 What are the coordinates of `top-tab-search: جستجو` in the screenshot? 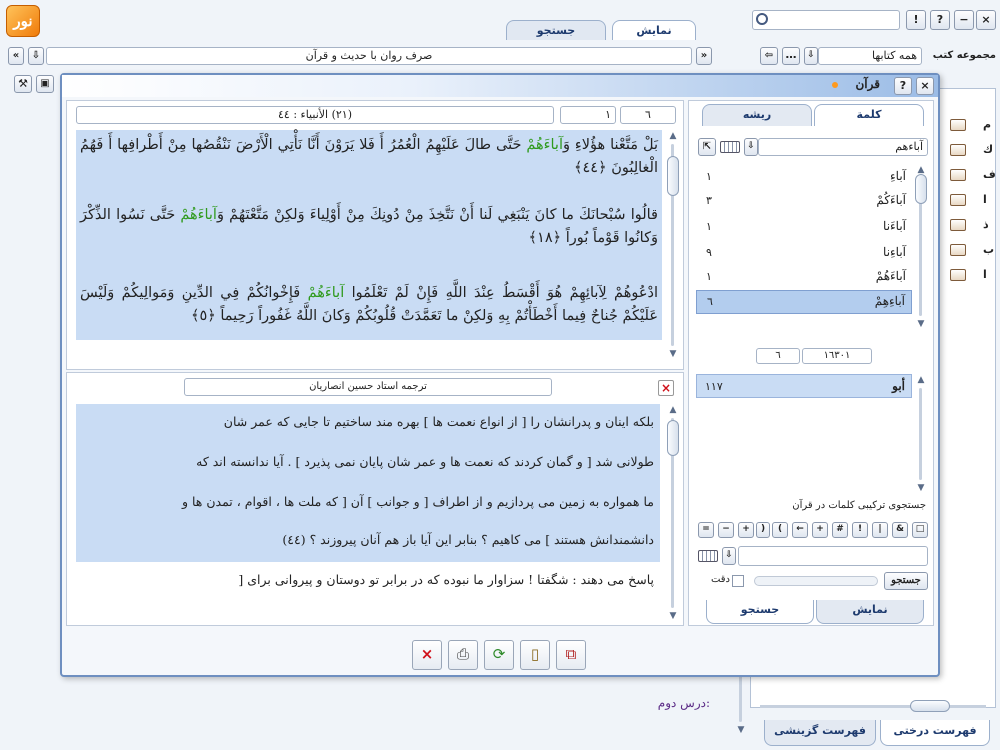 It's located at (556, 30).